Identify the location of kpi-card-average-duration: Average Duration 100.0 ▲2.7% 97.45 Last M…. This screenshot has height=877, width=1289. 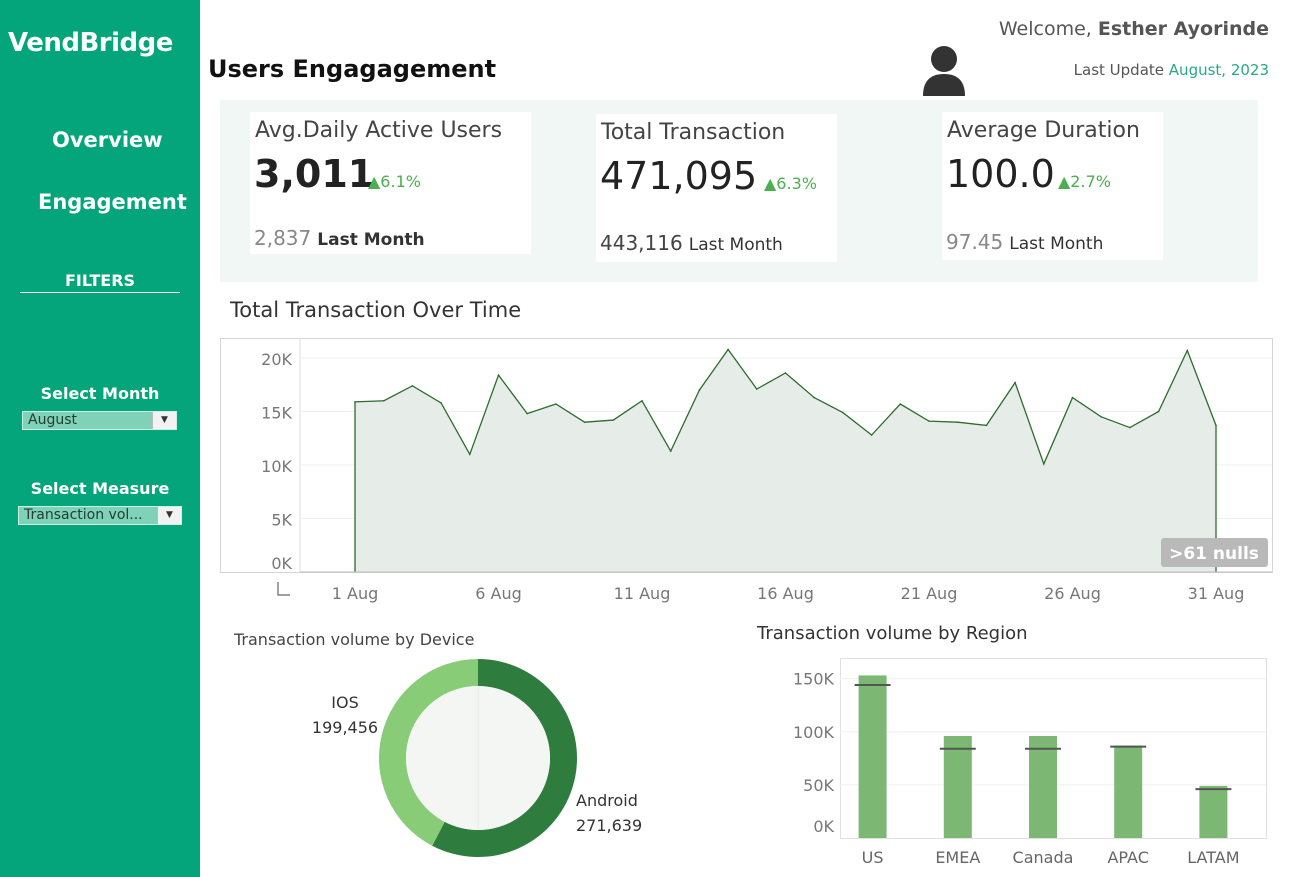
(1052, 186).